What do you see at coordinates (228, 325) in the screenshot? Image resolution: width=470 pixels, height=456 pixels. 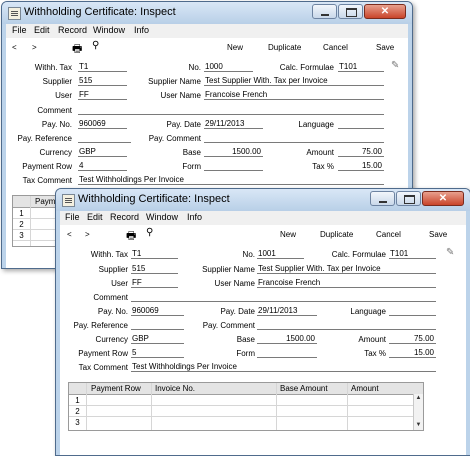 I see `label-pay-comment: Pay. Comment` at bounding box center [228, 325].